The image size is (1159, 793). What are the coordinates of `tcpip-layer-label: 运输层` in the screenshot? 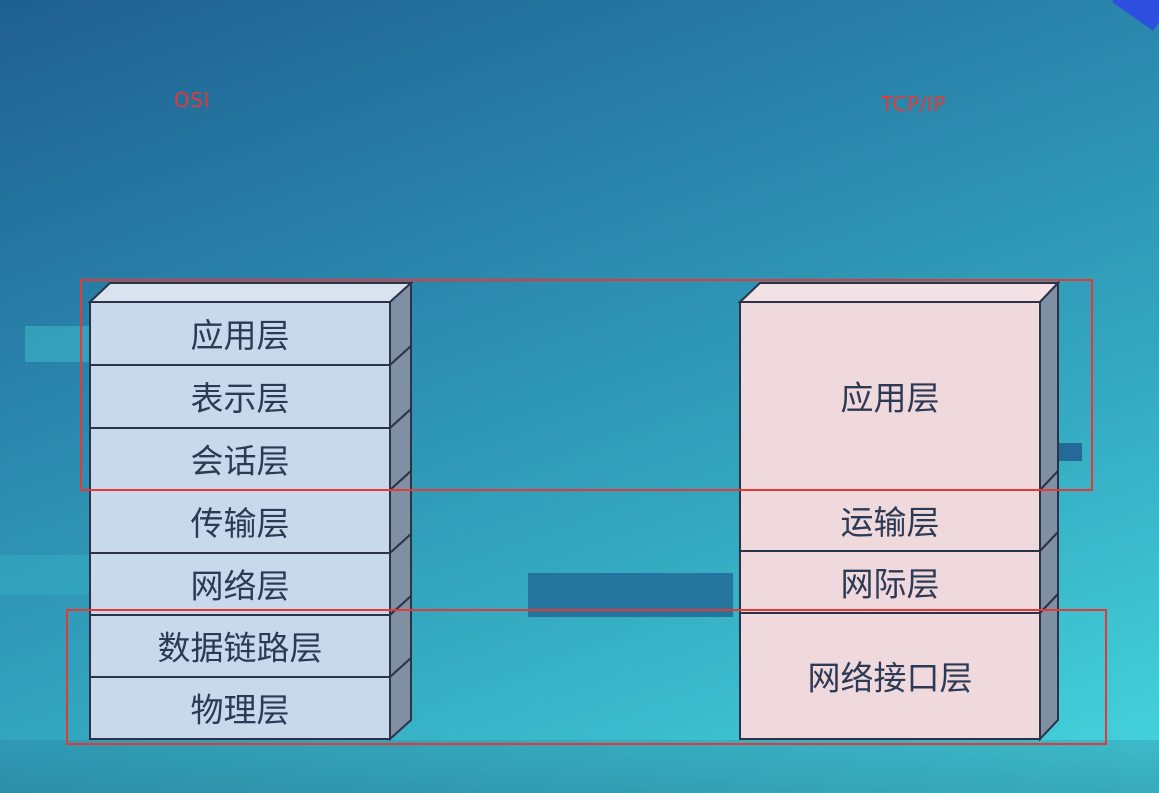 It's located at (890, 522).